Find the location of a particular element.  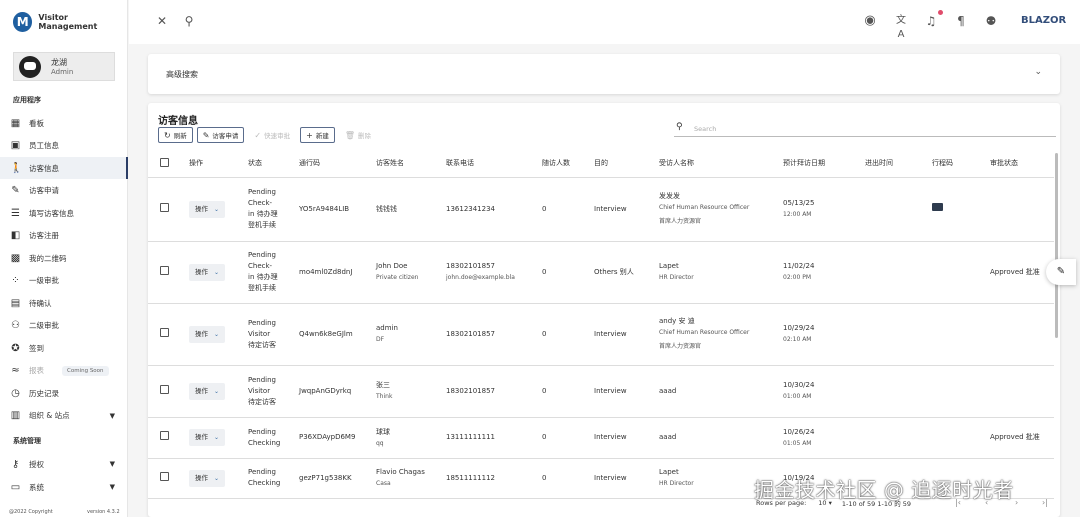

advanced-search-panel: 高级搜索 ⌄ is located at coordinates (604, 74).